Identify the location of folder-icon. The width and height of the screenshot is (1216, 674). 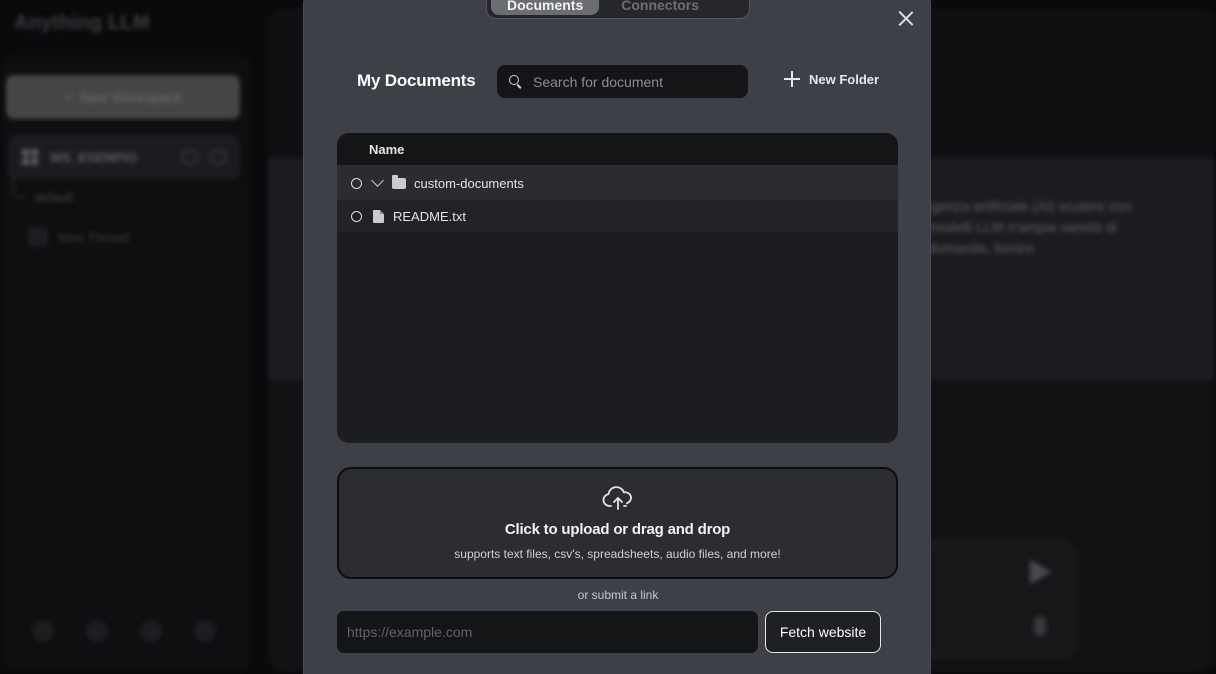
(399, 181).